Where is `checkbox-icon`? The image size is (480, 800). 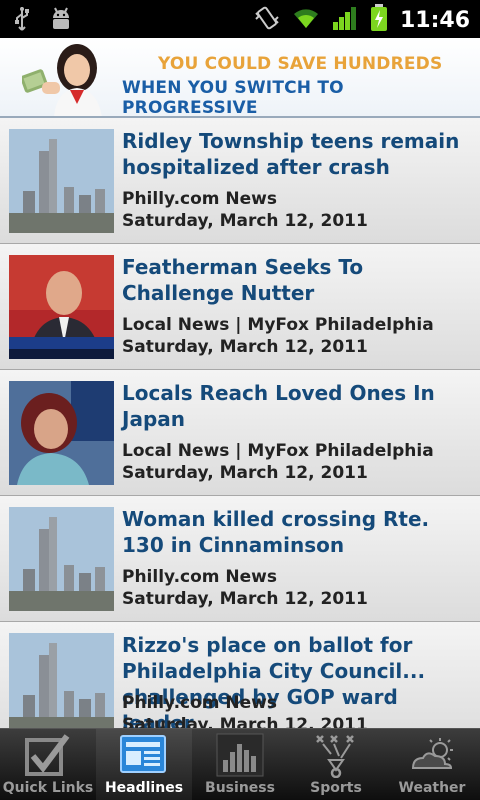 checkbox-icon is located at coordinates (47, 755).